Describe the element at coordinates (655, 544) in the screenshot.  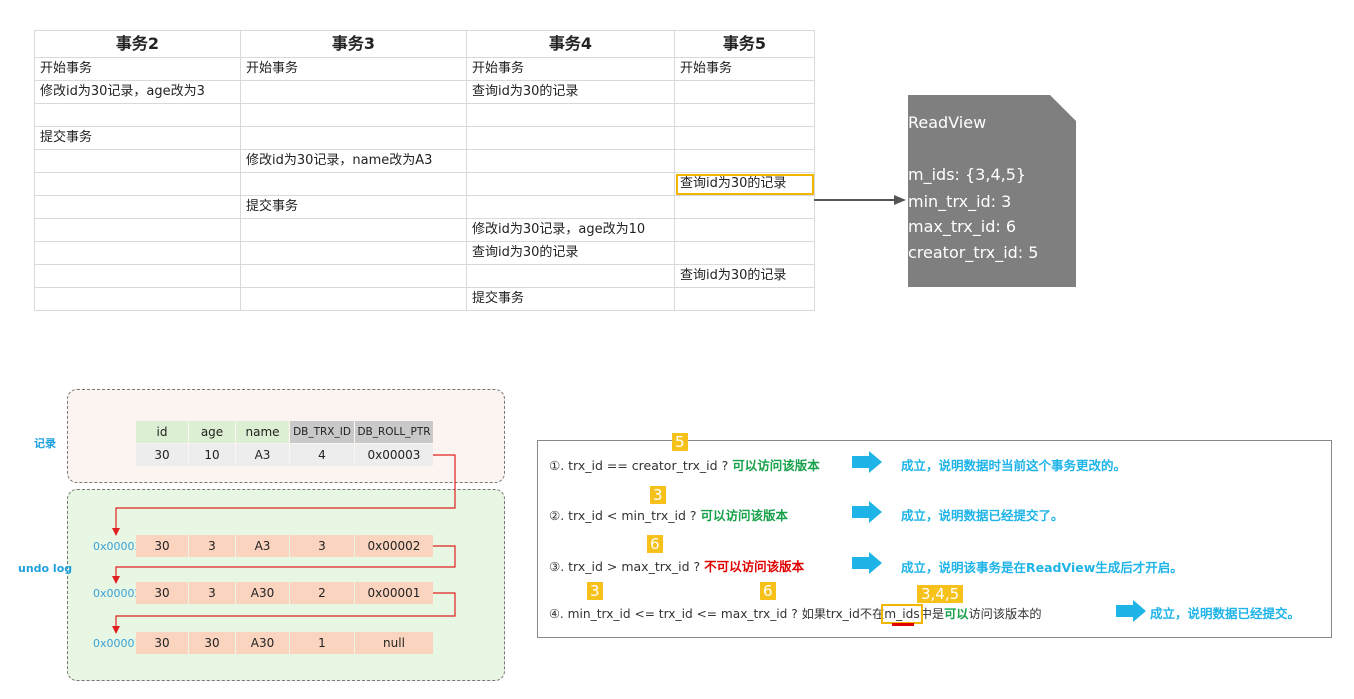
I see `badge-max-trx-id: 6` at that location.